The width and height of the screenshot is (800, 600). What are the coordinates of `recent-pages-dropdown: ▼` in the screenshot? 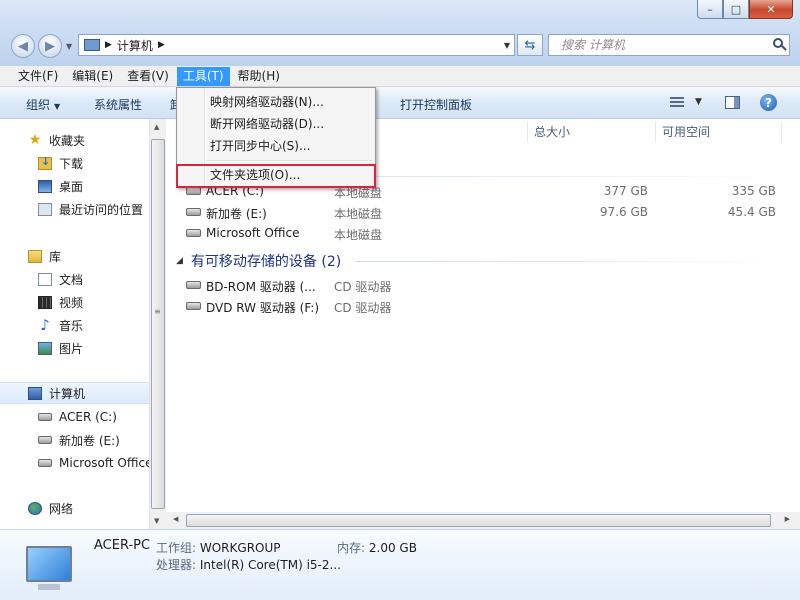 It's located at (69, 46).